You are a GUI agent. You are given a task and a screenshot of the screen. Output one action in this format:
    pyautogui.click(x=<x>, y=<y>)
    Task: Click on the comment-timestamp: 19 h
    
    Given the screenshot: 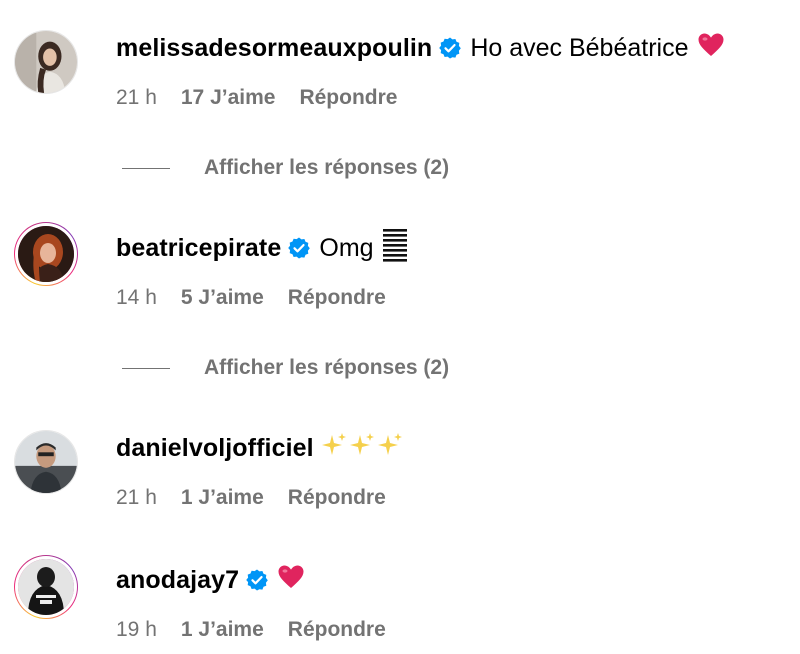 What is the action you would take?
    pyautogui.click(x=136, y=629)
    